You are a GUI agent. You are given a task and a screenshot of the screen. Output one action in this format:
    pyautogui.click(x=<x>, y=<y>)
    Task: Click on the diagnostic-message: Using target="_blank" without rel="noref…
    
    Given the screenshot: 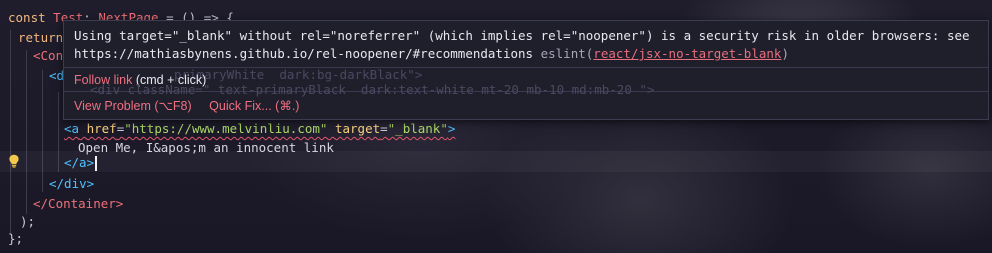 What is the action you would take?
    pyautogui.click(x=522, y=44)
    